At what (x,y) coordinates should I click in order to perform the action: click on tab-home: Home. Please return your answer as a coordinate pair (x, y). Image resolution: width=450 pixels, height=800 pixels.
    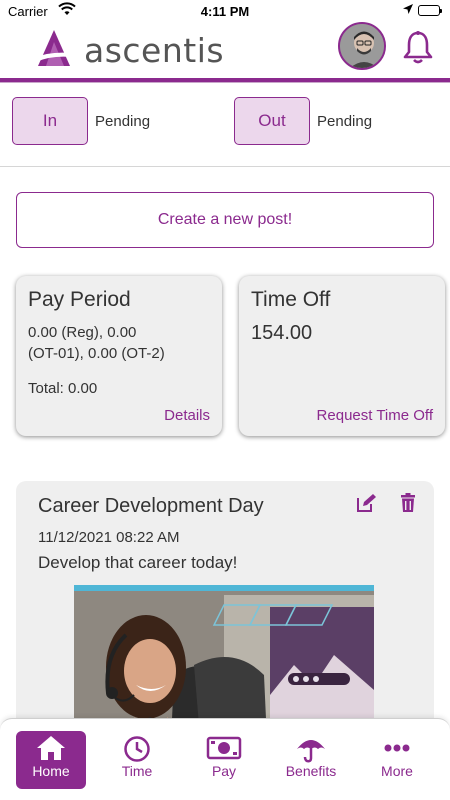
    Looking at the image, I should click on (51, 760).